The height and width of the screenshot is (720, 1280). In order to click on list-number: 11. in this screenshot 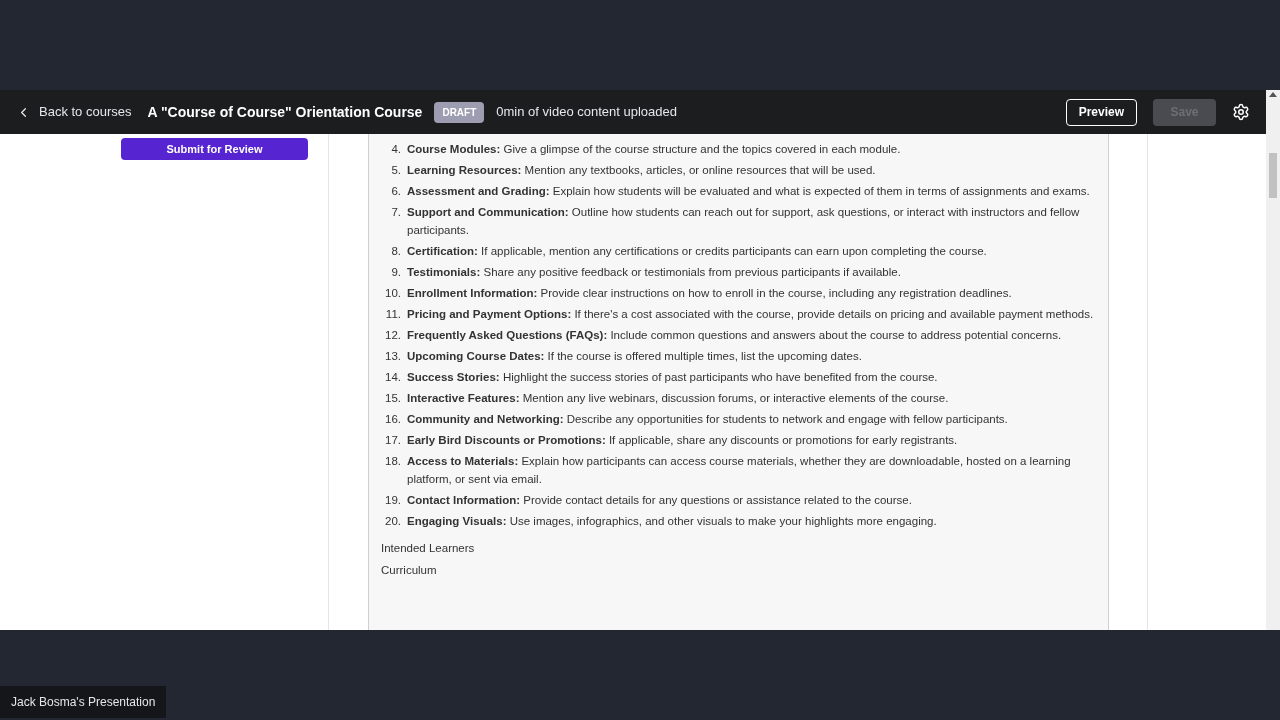, I will do `click(393, 314)`.